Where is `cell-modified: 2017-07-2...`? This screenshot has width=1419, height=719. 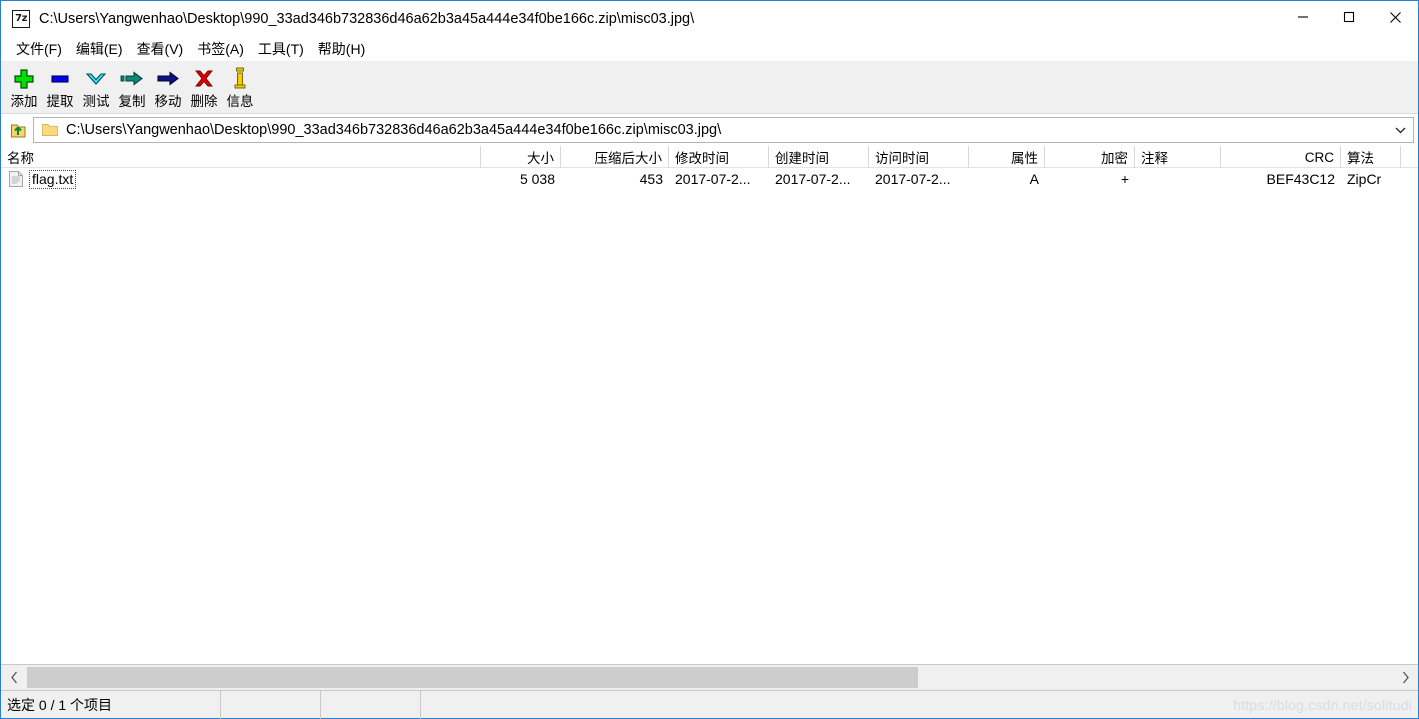 cell-modified: 2017-07-2... is located at coordinates (713, 179).